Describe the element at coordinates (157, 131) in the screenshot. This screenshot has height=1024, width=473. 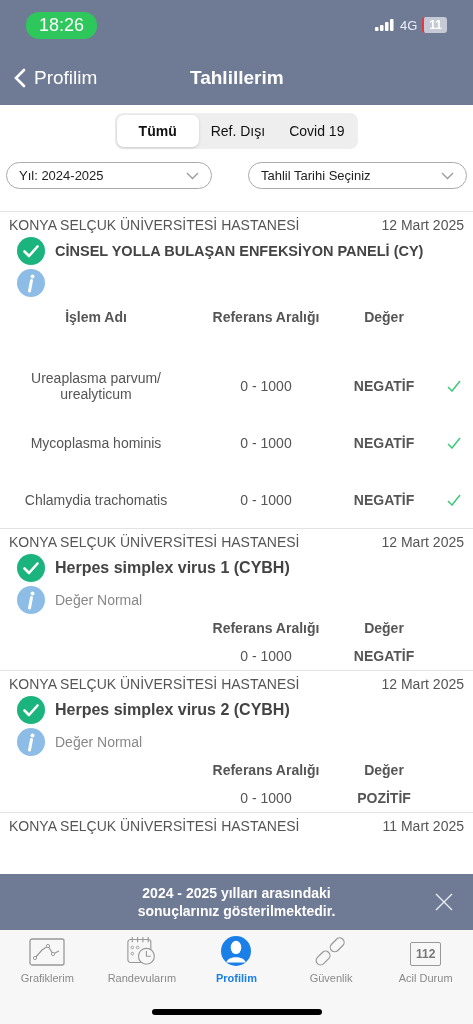
I see `filter-tab: Tümü` at that location.